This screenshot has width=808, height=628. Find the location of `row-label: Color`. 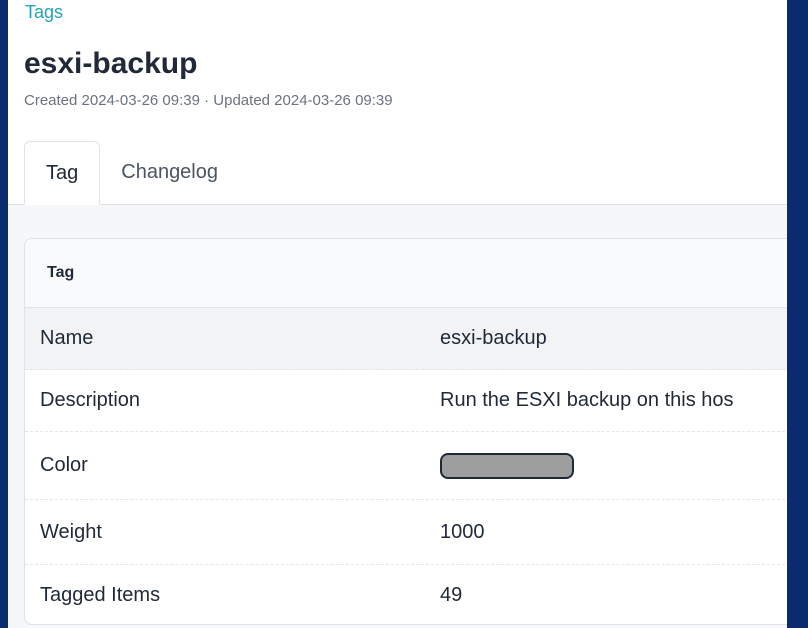

row-label: Color is located at coordinates (64, 465).